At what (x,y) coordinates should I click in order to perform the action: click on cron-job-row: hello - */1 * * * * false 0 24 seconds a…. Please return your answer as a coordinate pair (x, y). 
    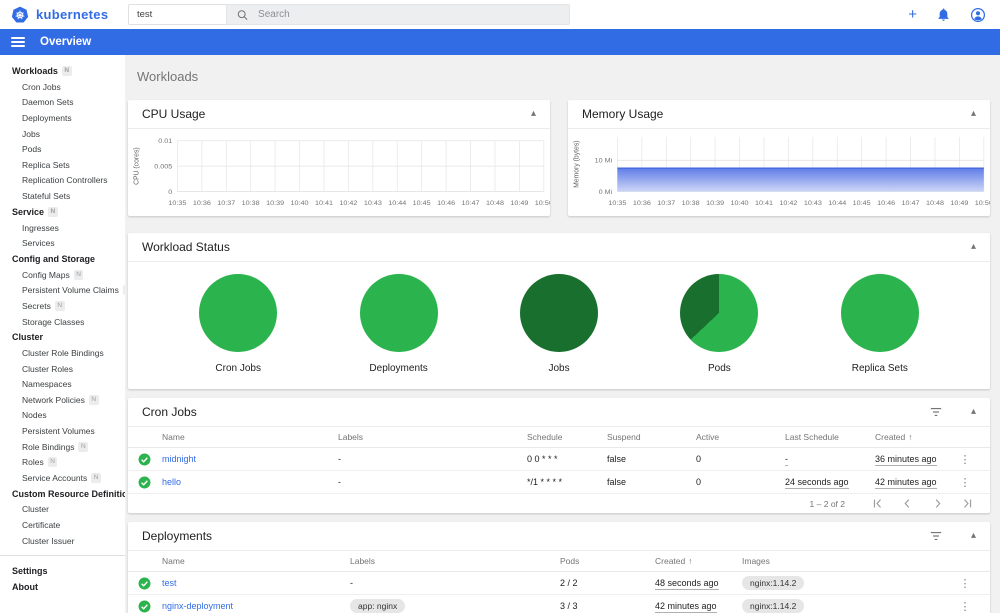
    Looking at the image, I should click on (559, 482).